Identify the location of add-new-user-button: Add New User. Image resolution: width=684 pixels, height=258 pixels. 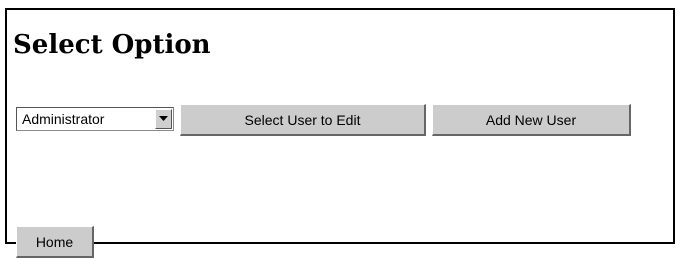
(531, 120).